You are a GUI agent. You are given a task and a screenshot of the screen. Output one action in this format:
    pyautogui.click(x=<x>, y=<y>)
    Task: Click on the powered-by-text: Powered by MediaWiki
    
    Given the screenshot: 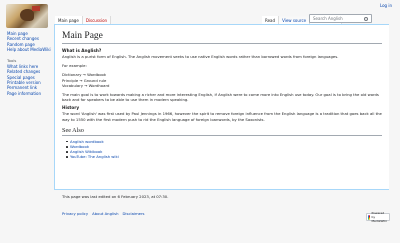 What is the action you would take?
    pyautogui.click(x=379, y=217)
    